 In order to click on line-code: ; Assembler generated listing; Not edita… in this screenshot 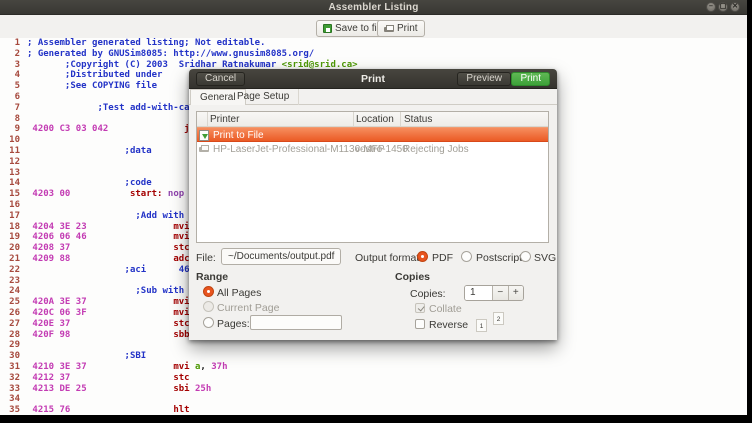, I will do `click(146, 43)`.